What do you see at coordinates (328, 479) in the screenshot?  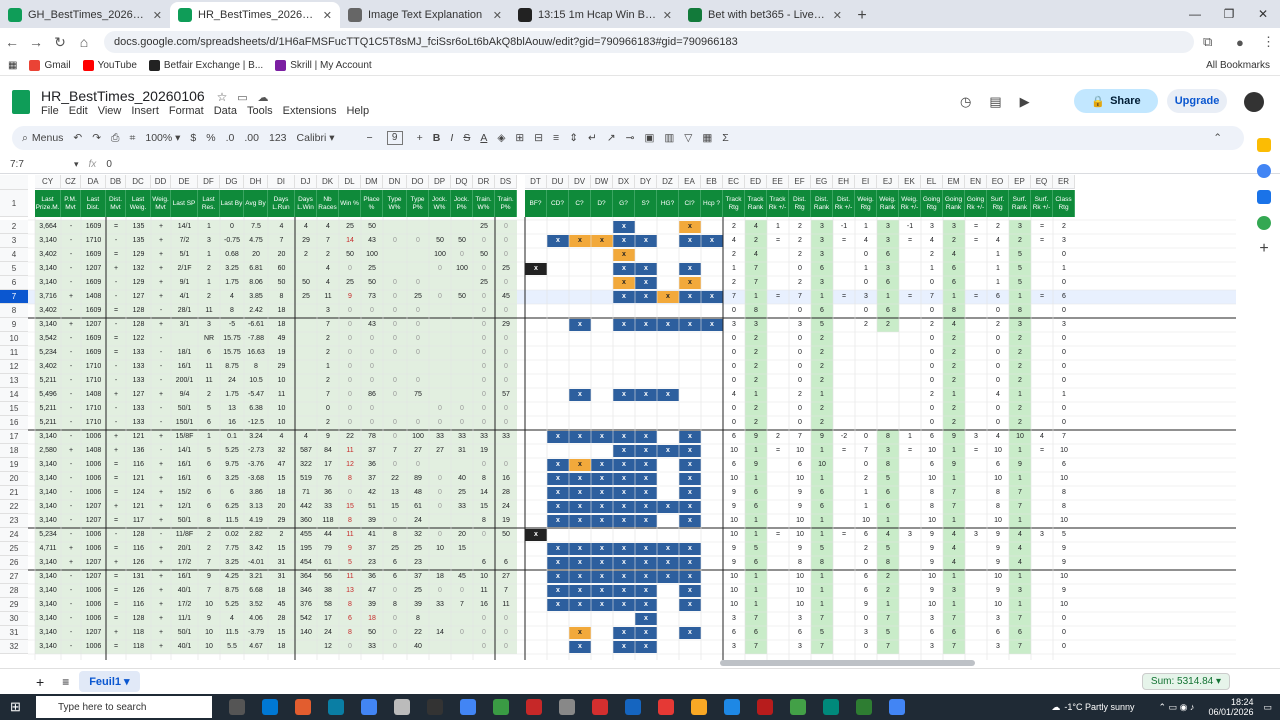 I see `data-cell: 76` at bounding box center [328, 479].